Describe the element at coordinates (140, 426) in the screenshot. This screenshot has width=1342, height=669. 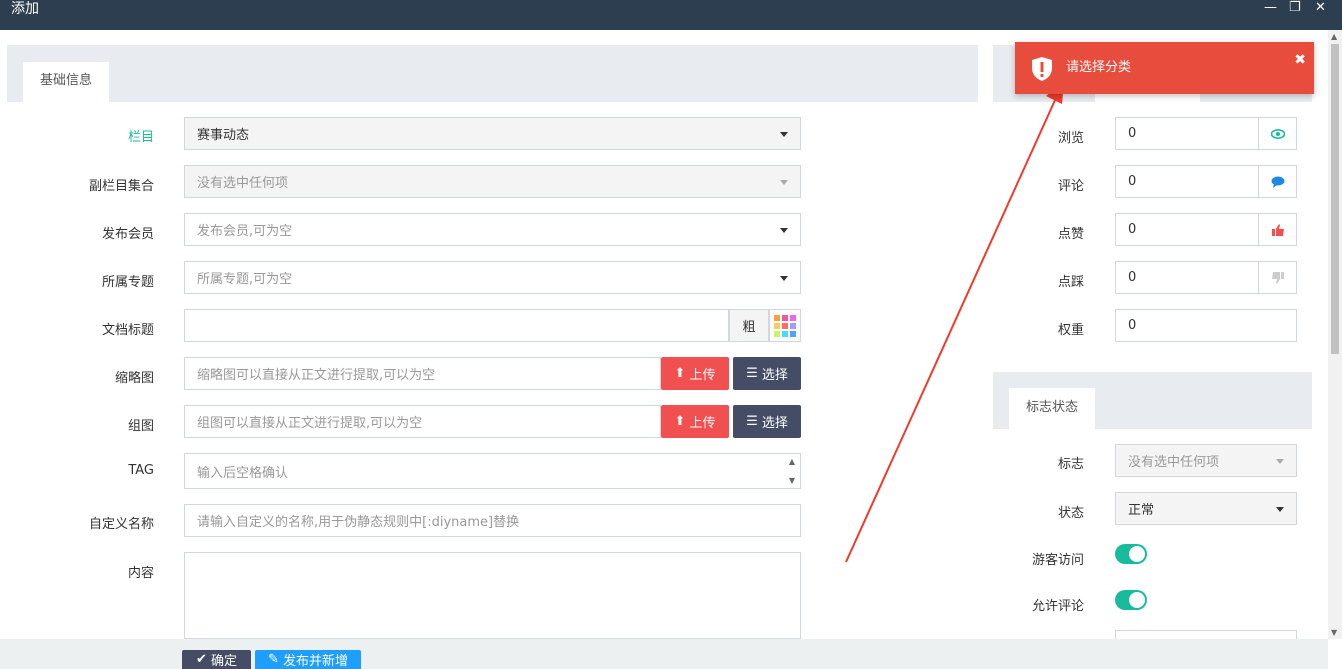
I see `images-label: 组图` at that location.